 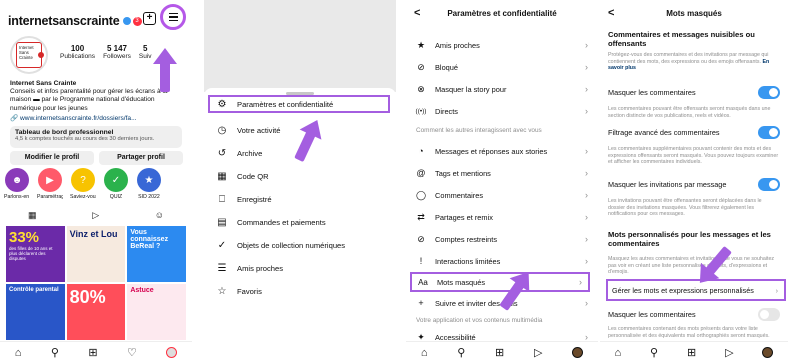 I want to click on hide-custom-comments-toggle, so click(x=769, y=314).